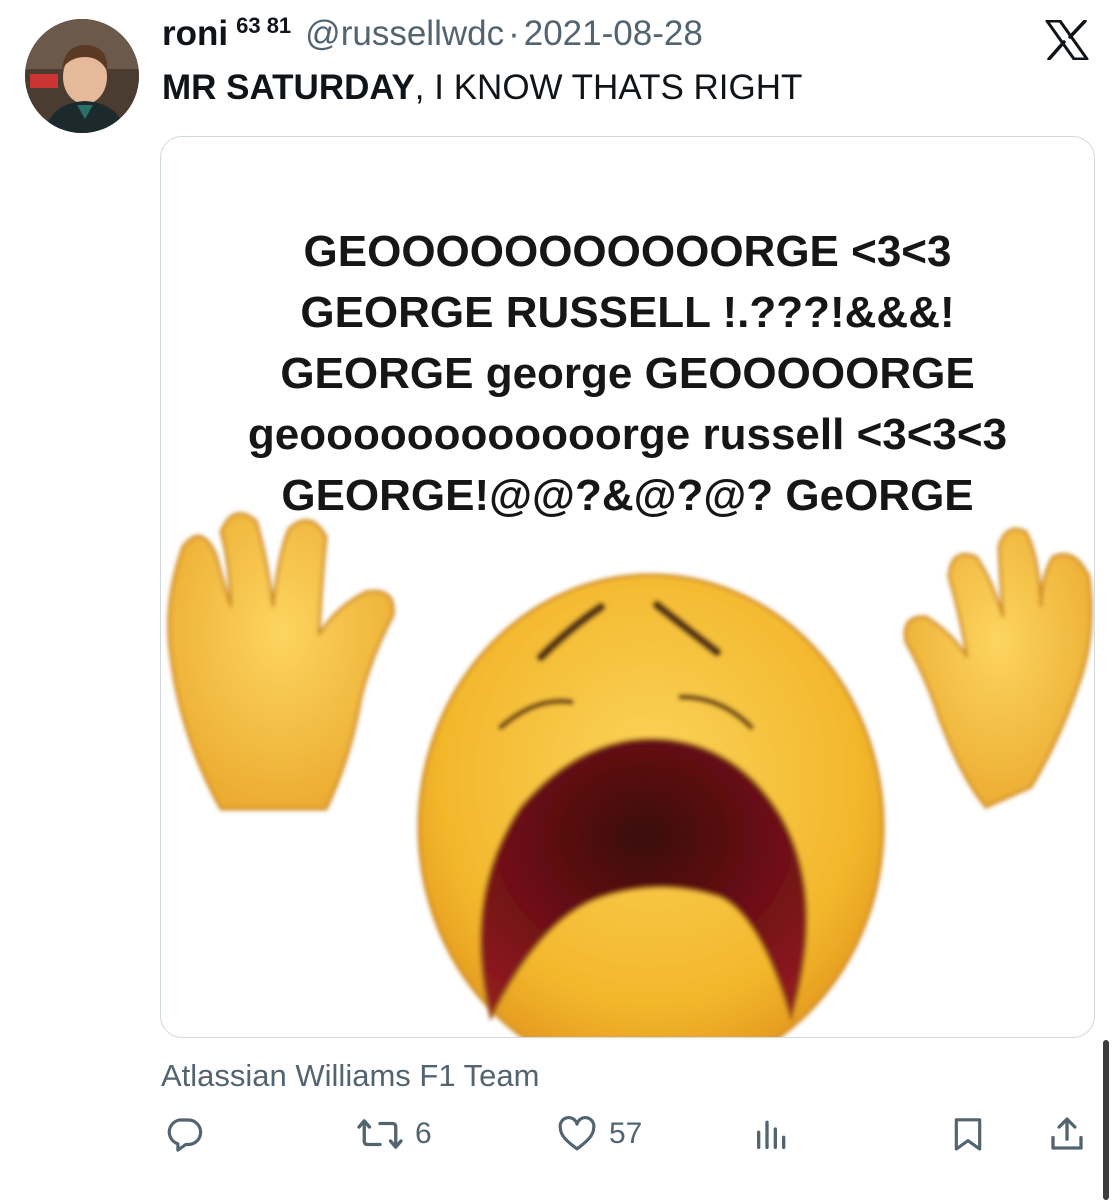  I want to click on name-suffix: 63 81, so click(264, 25).